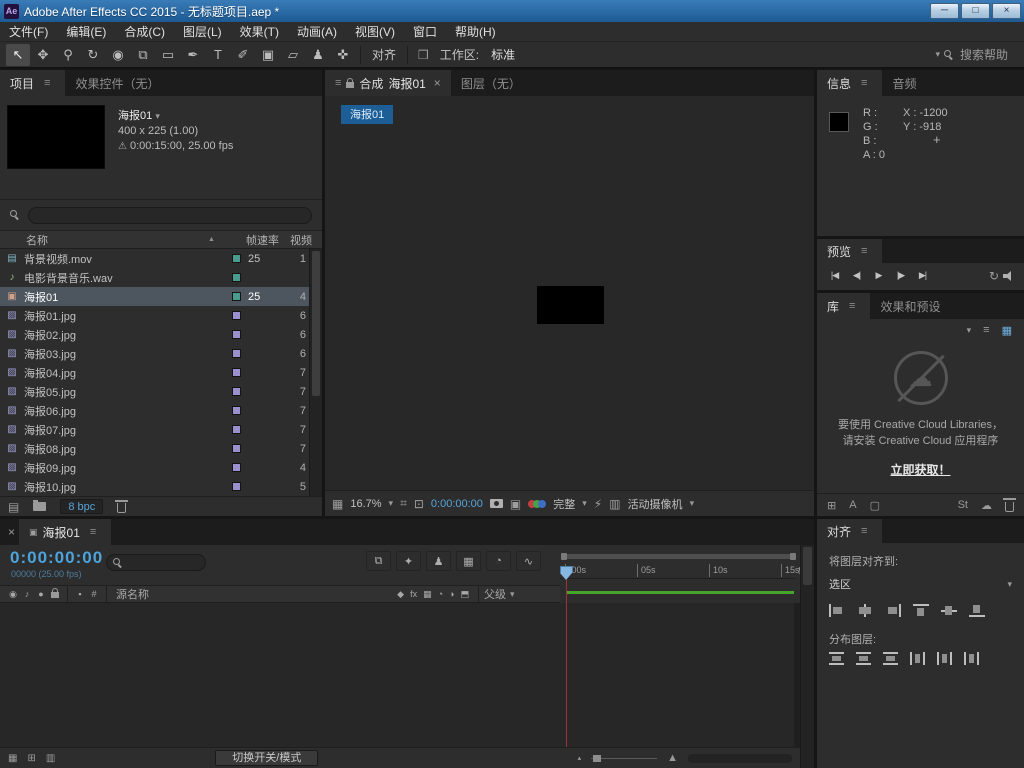  What do you see at coordinates (161, 467) in the screenshot?
I see `project-item-row: ▨ 海报09.jpg 4` at bounding box center [161, 467].